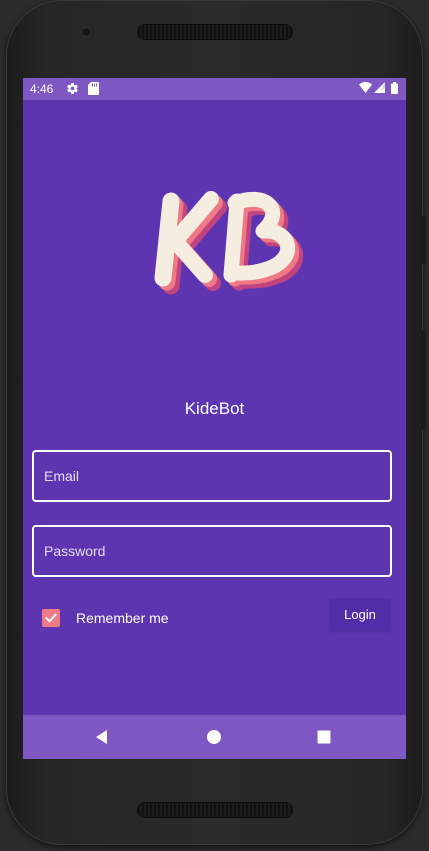 This screenshot has height=851, width=429. Describe the element at coordinates (72, 90) in the screenshot. I see `gear-icon` at that location.